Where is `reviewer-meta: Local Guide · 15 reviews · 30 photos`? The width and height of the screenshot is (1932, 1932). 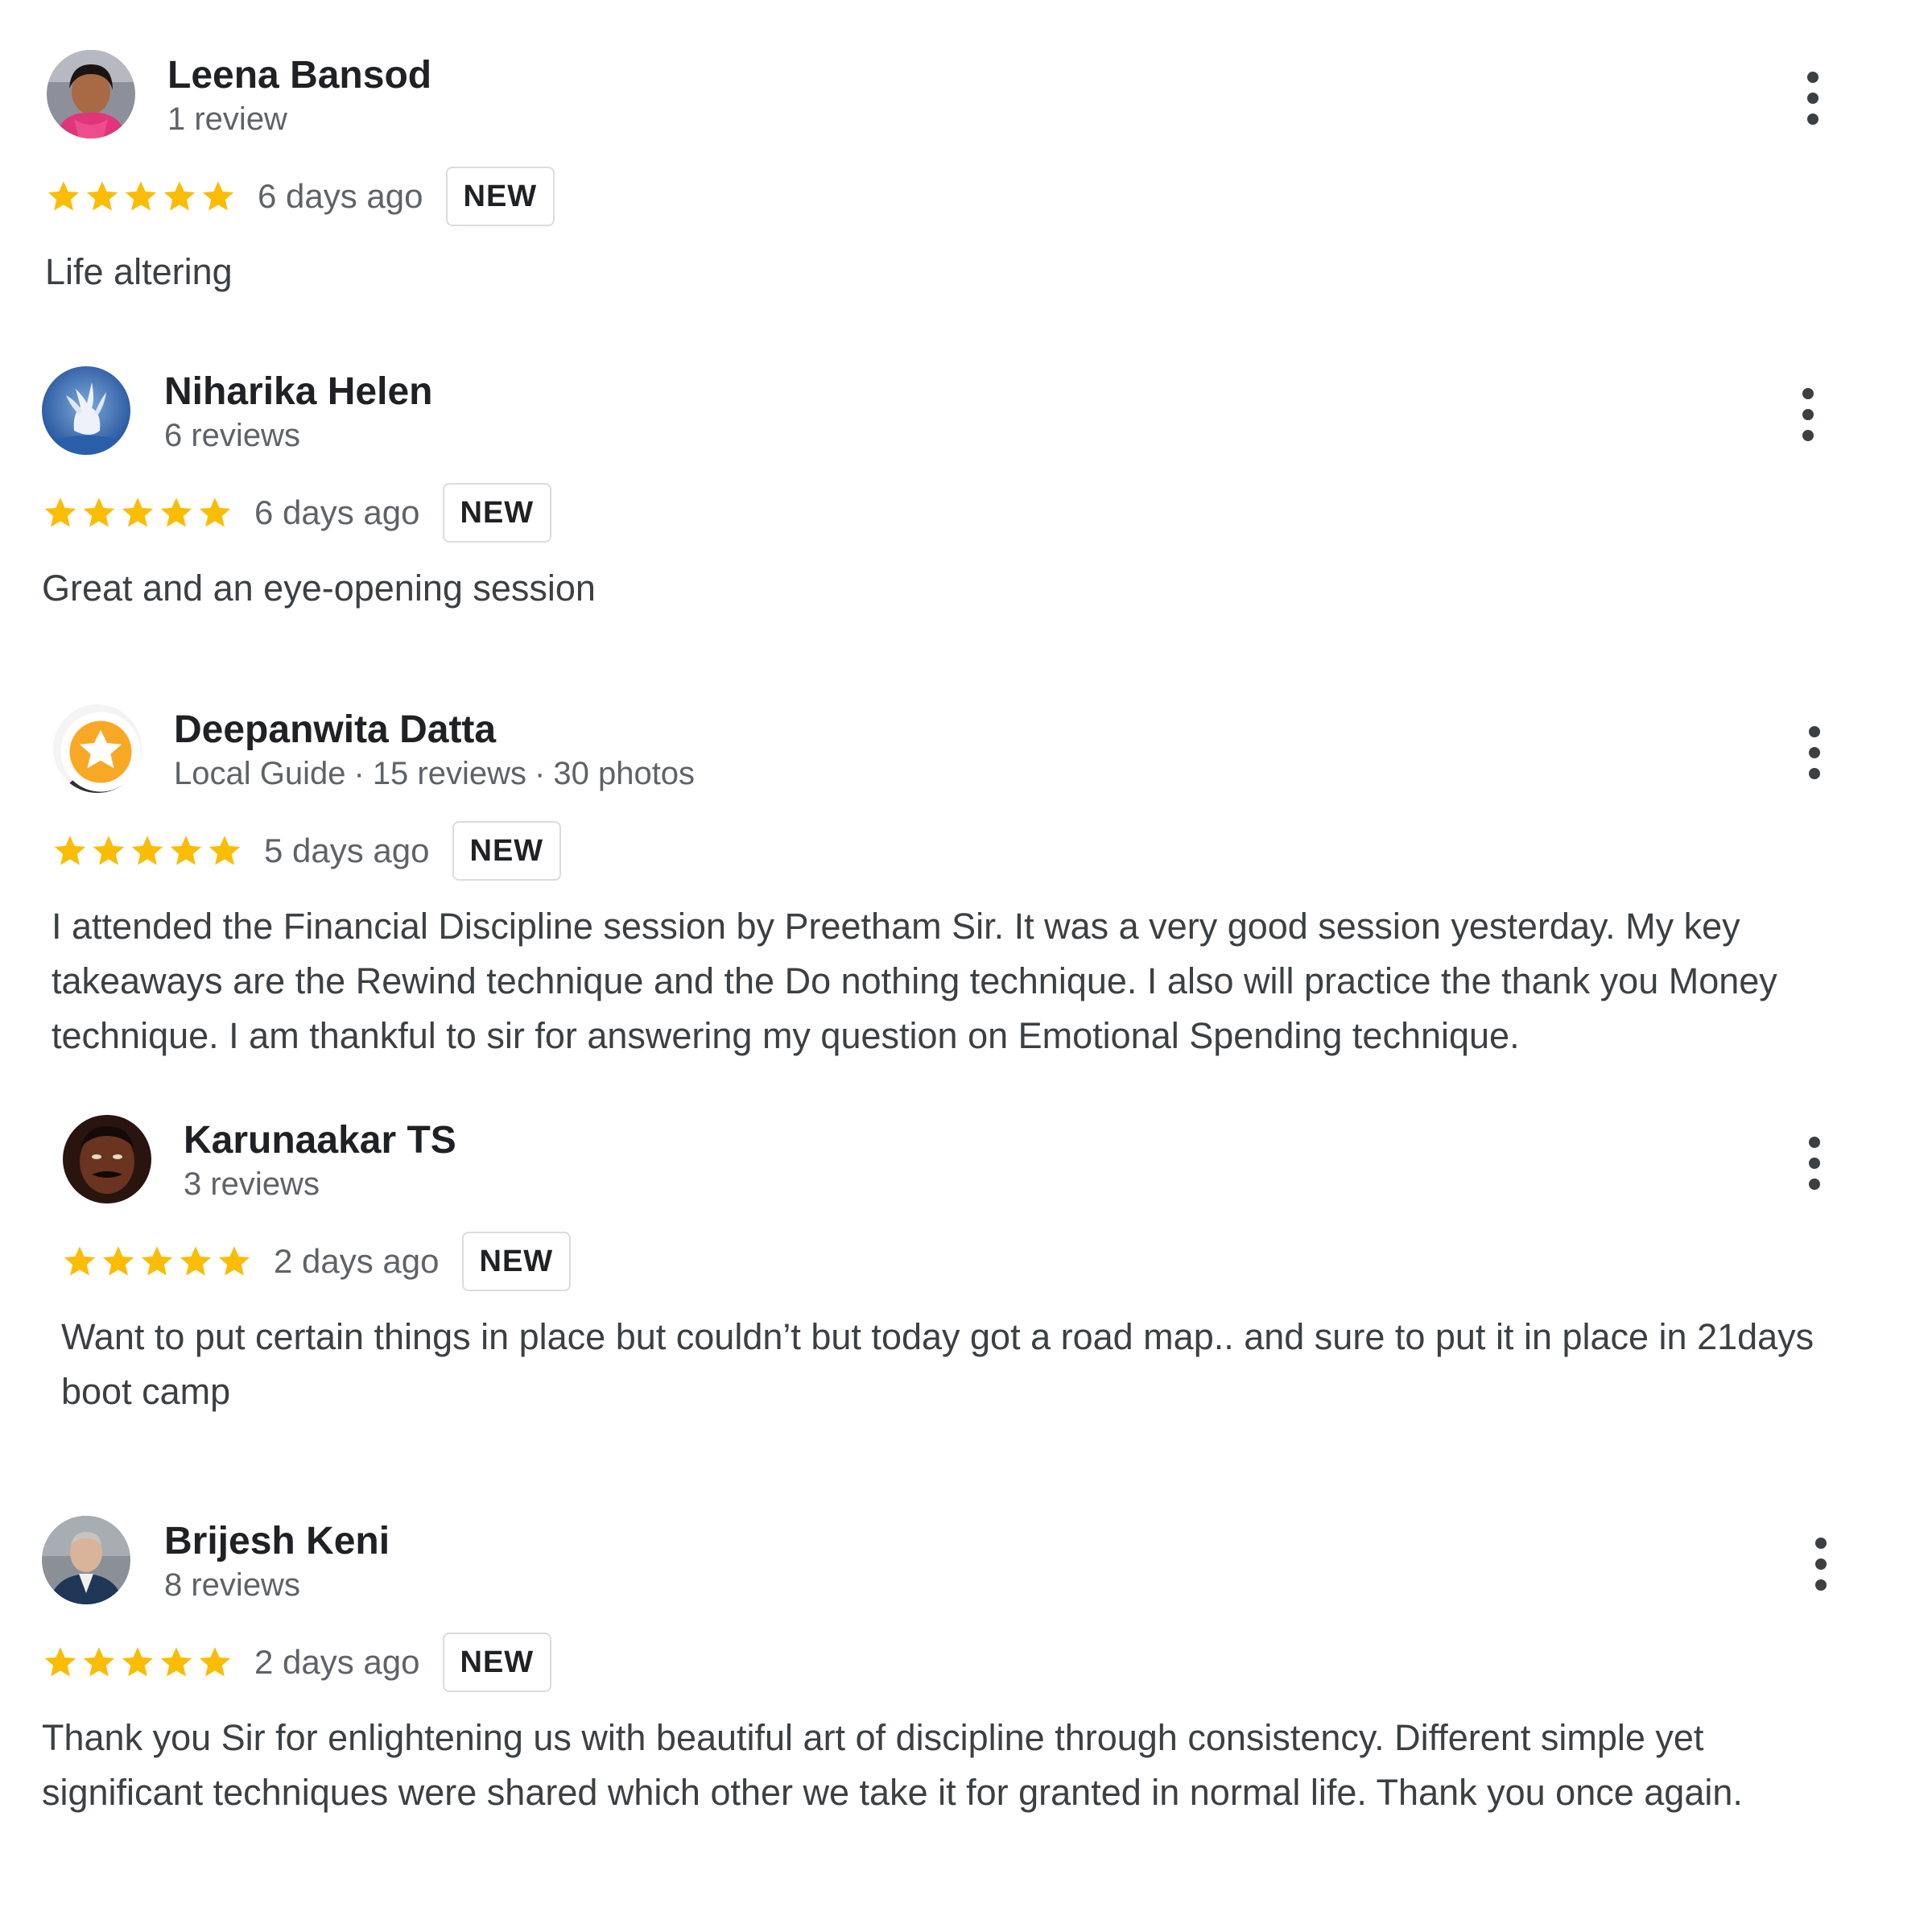 reviewer-meta: Local Guide · 15 reviews · 30 photos is located at coordinates (434, 774).